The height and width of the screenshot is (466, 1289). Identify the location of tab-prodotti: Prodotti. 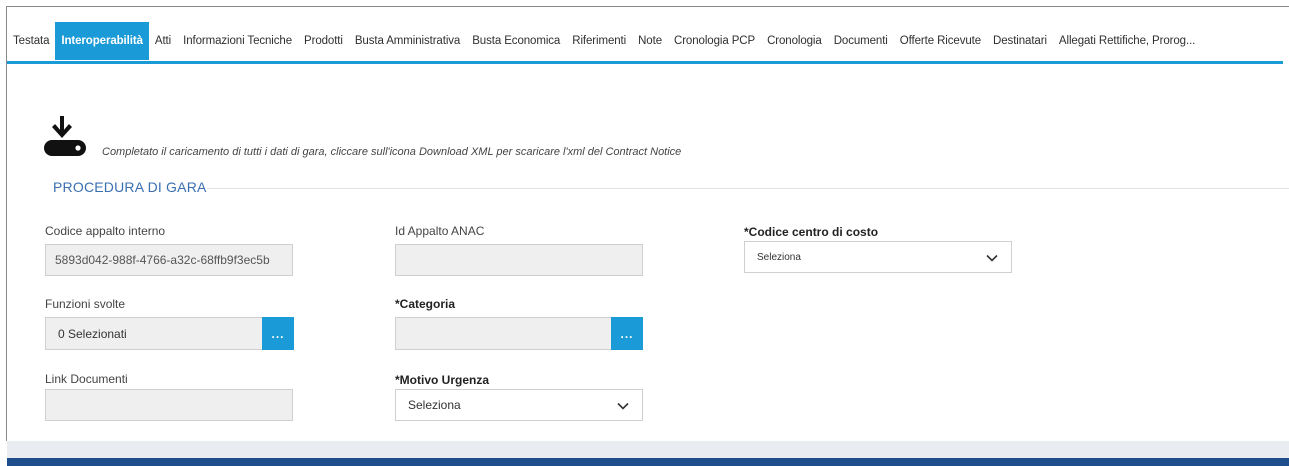
(323, 41).